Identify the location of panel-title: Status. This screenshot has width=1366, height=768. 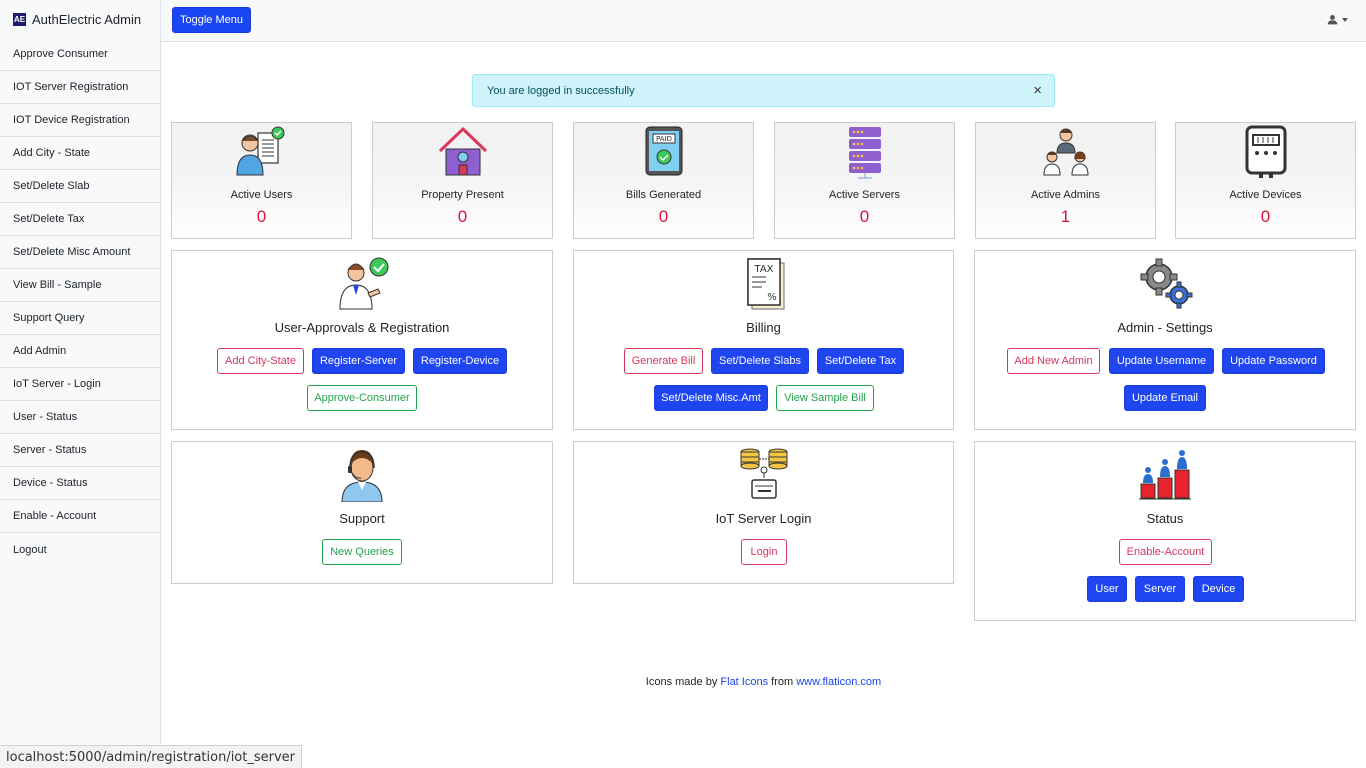
(1165, 518).